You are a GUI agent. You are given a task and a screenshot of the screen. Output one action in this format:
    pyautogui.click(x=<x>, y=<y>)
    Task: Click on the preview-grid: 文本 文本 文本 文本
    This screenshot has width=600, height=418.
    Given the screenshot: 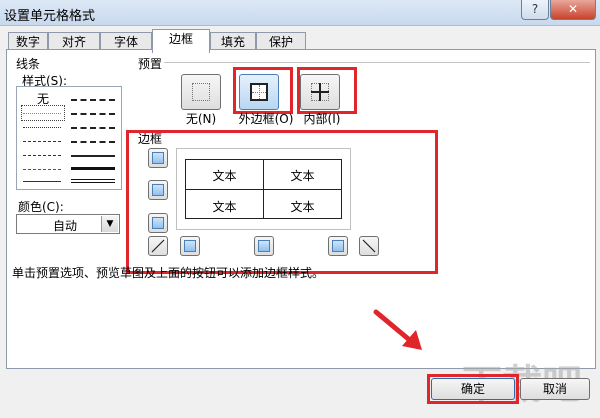 What is the action you would take?
    pyautogui.click(x=263, y=189)
    